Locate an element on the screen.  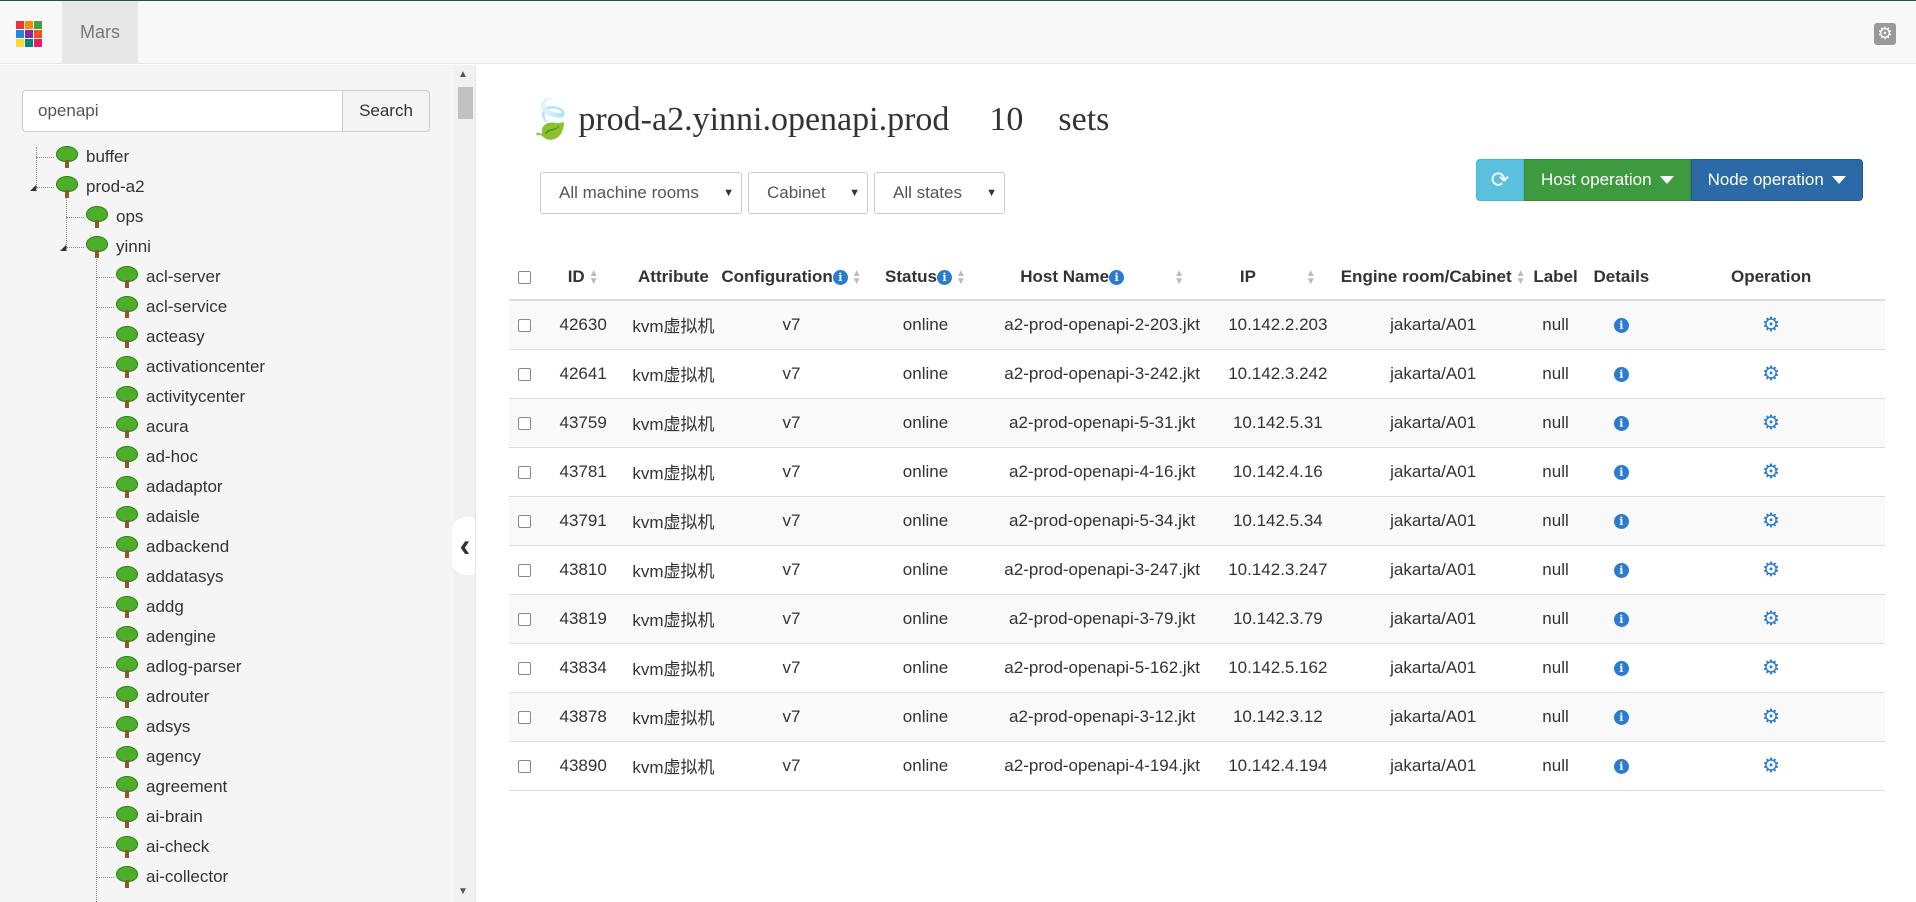
refresh-button: ⟳ is located at coordinates (1500, 180).